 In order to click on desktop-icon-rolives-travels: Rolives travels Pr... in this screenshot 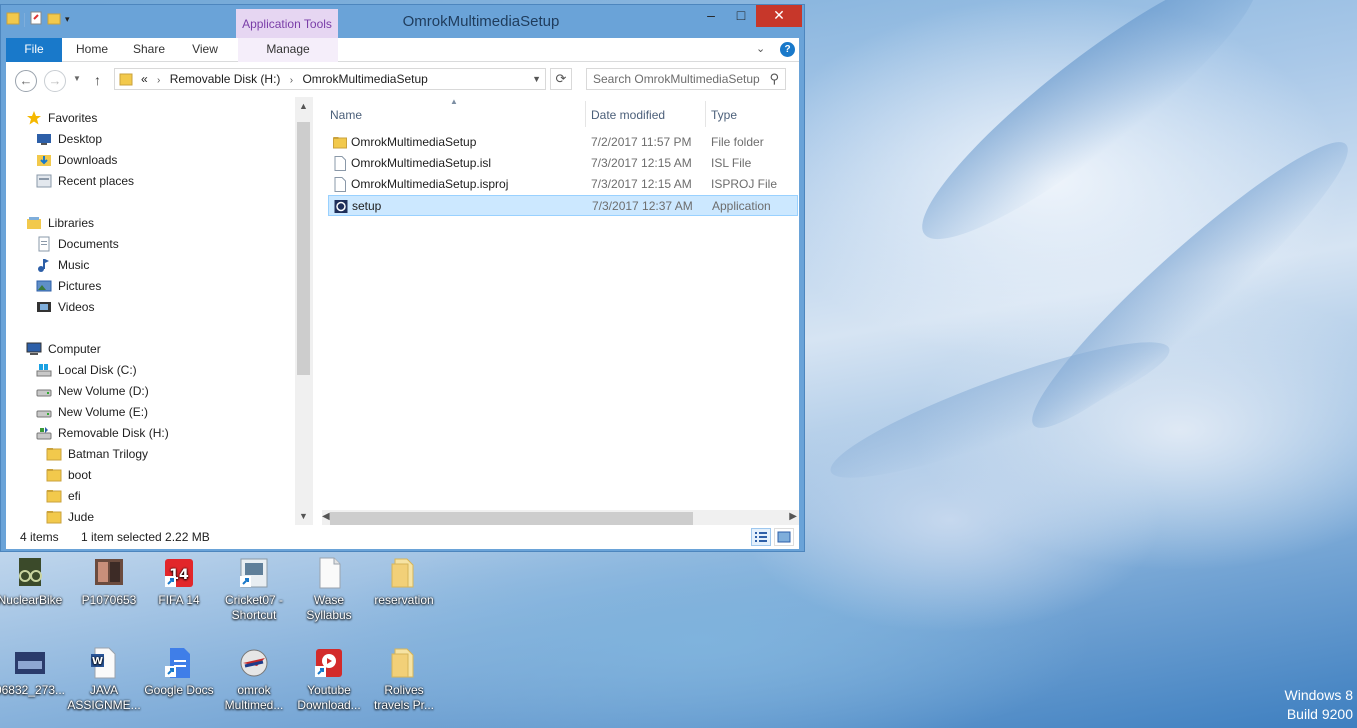, I will do `click(404, 679)`.